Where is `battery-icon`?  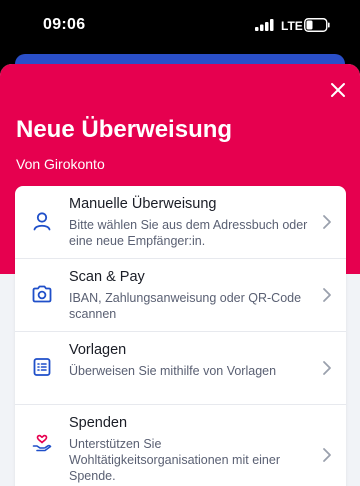
battery-icon is located at coordinates (317, 25).